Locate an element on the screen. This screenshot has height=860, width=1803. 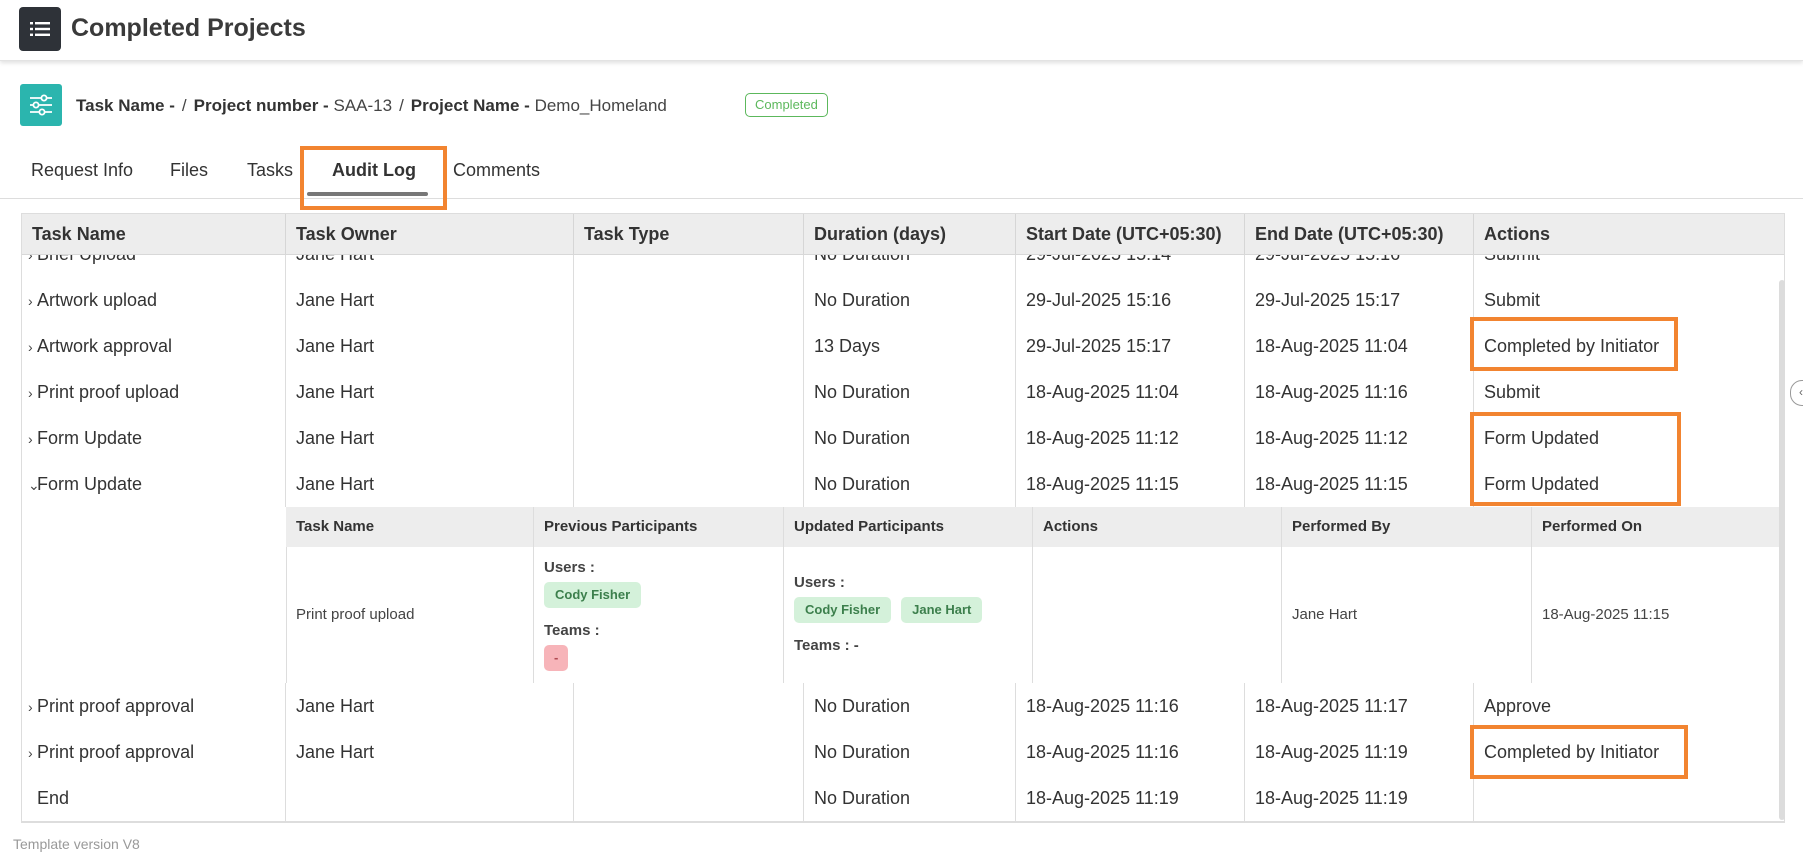
updated-users-label: Users : is located at coordinates (819, 582).